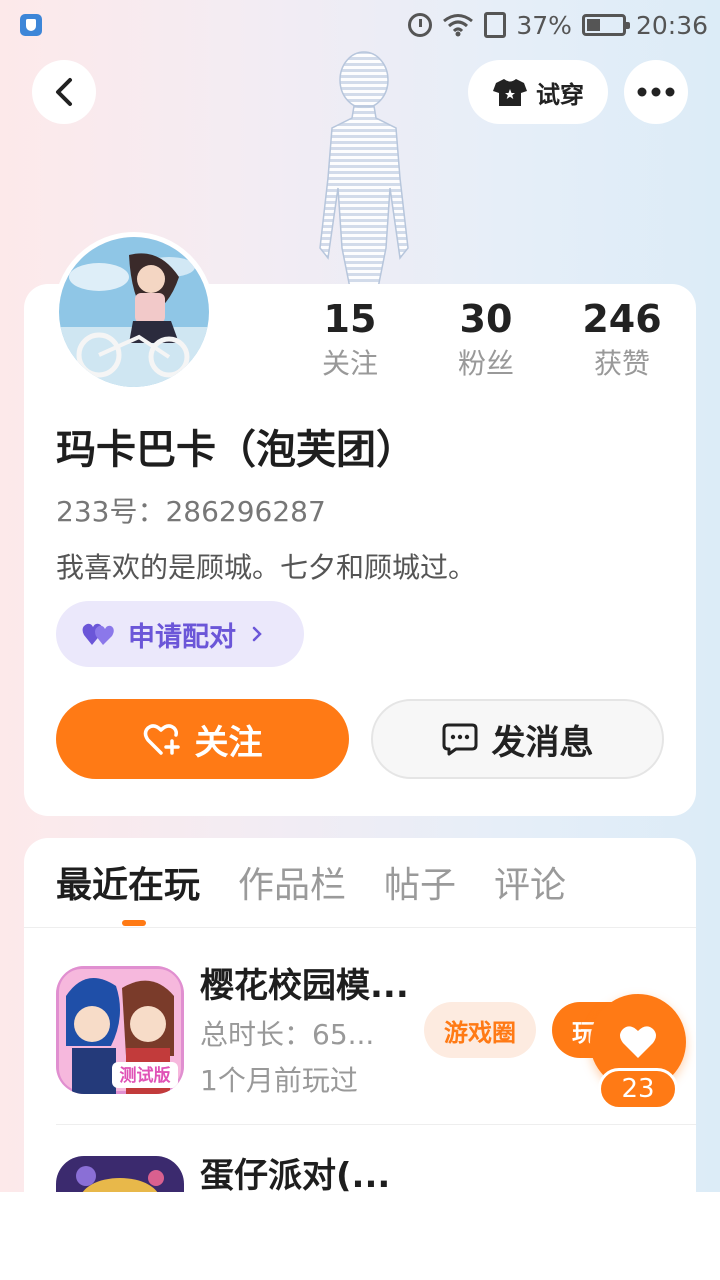  Describe the element at coordinates (279, 1080) in the screenshot. I see `game-last-played: 1个月前玩过` at that location.